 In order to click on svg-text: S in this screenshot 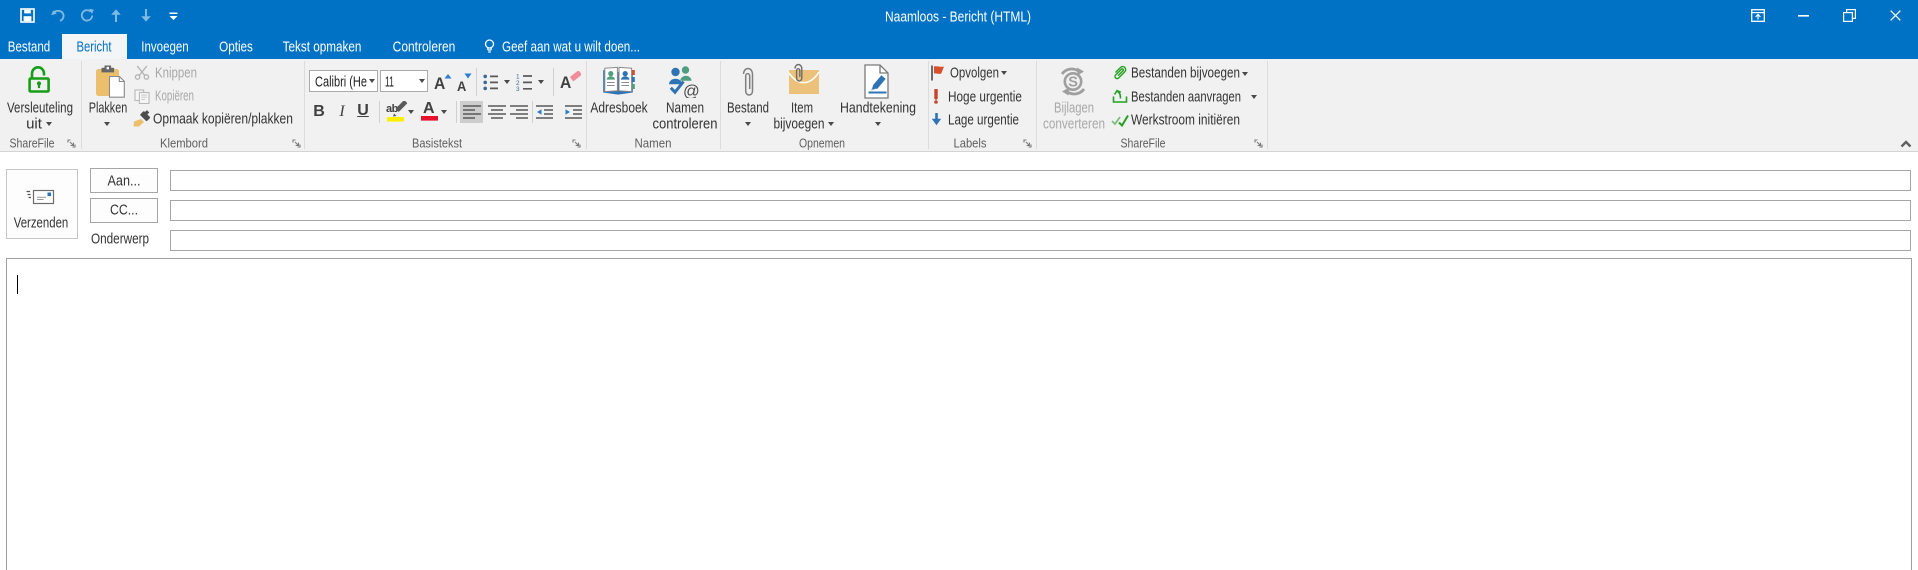, I will do `click(1073, 83)`.